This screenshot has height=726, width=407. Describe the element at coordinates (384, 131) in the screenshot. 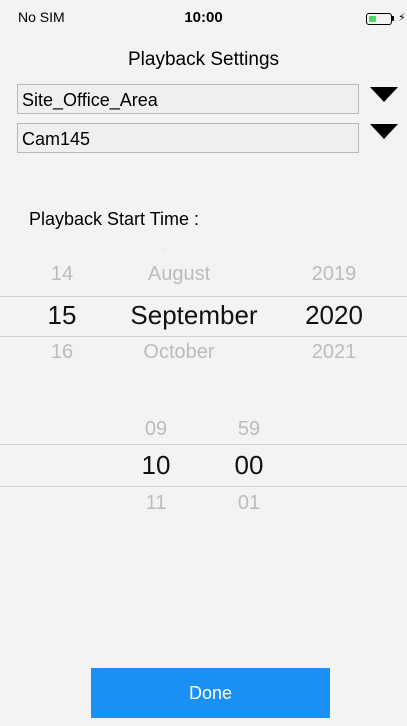

I see `camera-dropdown-icon` at that location.